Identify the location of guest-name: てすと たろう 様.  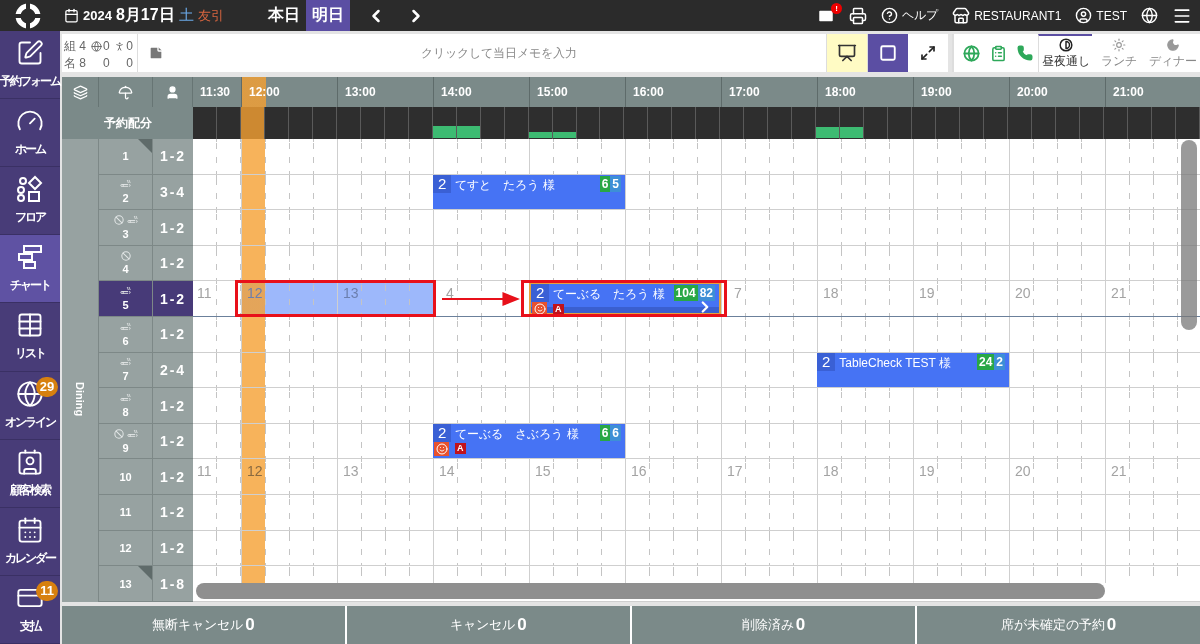
(504, 185).